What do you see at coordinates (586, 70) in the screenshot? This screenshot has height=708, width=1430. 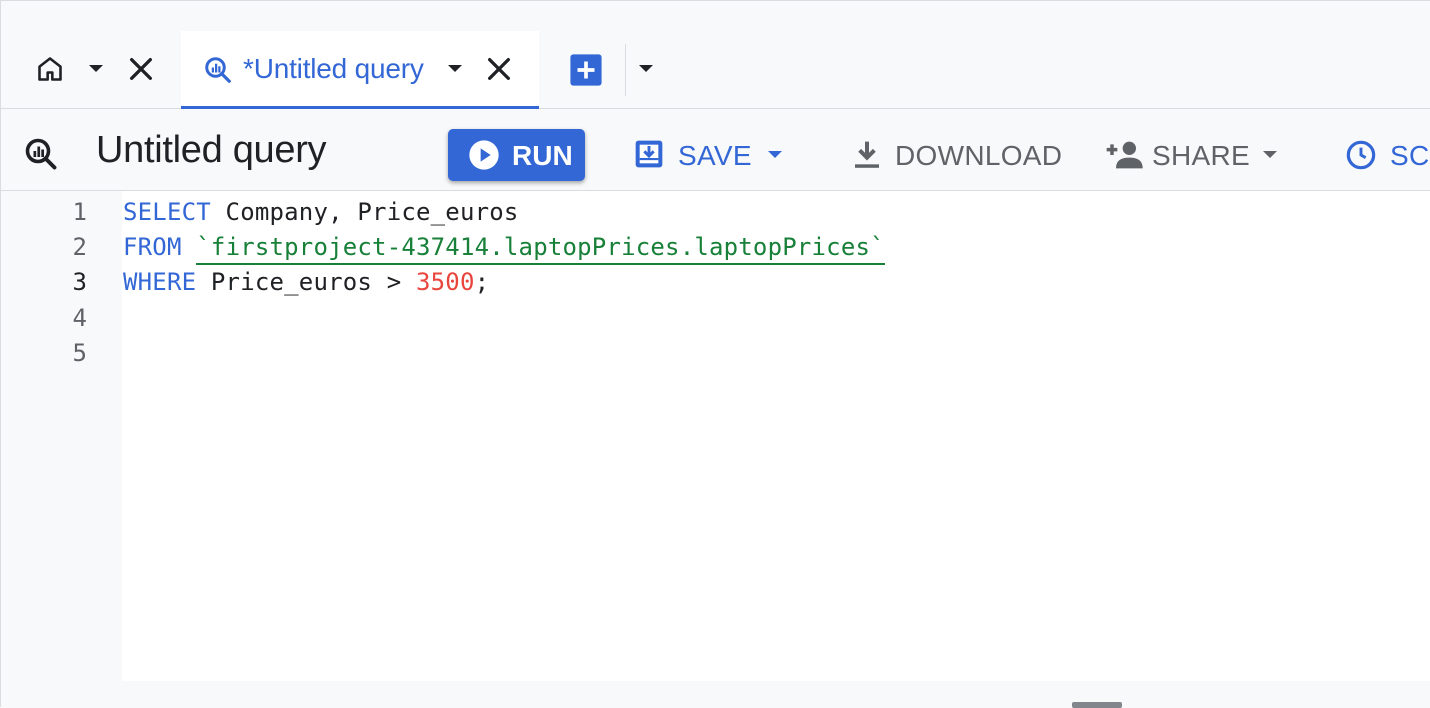 I see `add-box-icon` at bounding box center [586, 70].